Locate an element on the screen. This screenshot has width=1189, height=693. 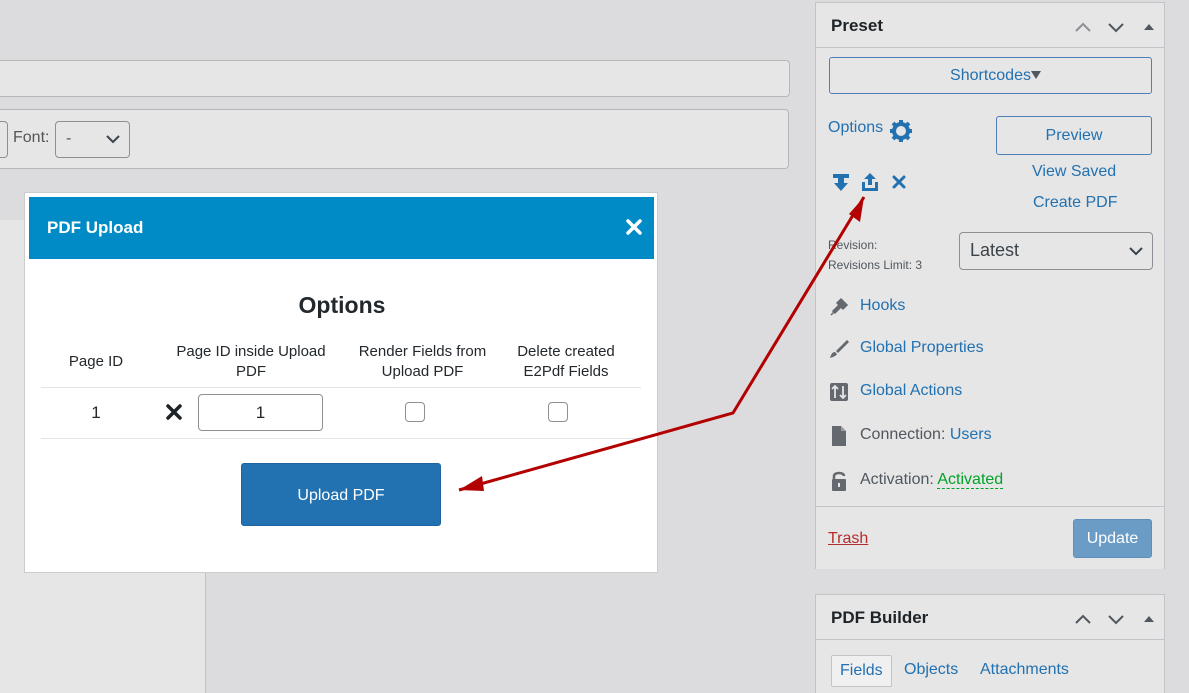
pdf-builder-header: PDF Builder is located at coordinates (990, 617).